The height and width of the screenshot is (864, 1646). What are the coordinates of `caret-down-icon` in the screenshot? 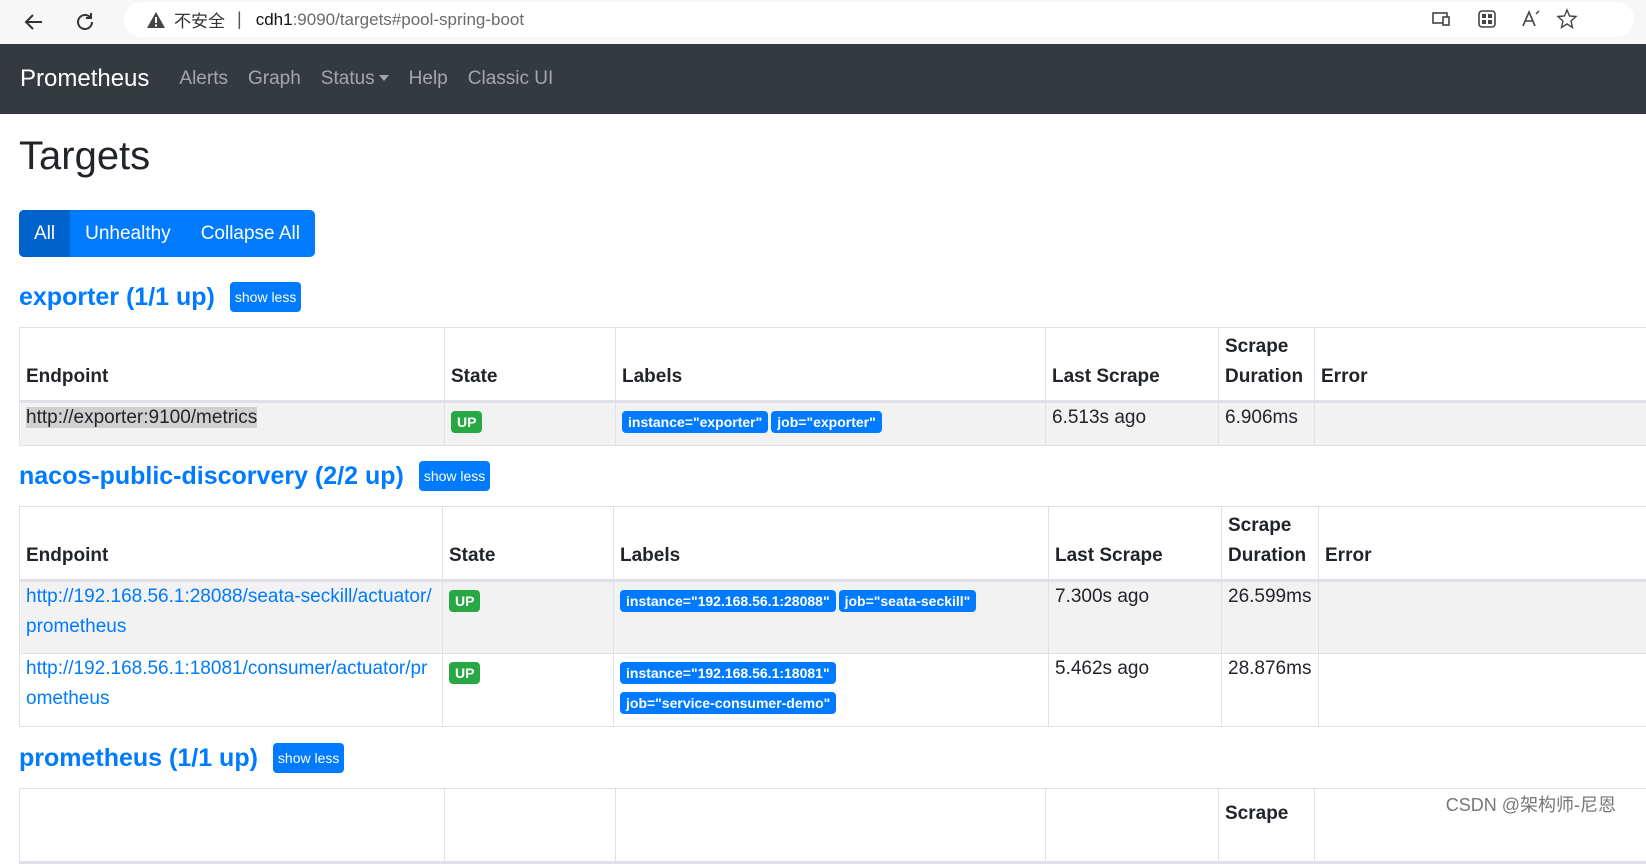 It's located at (384, 78).